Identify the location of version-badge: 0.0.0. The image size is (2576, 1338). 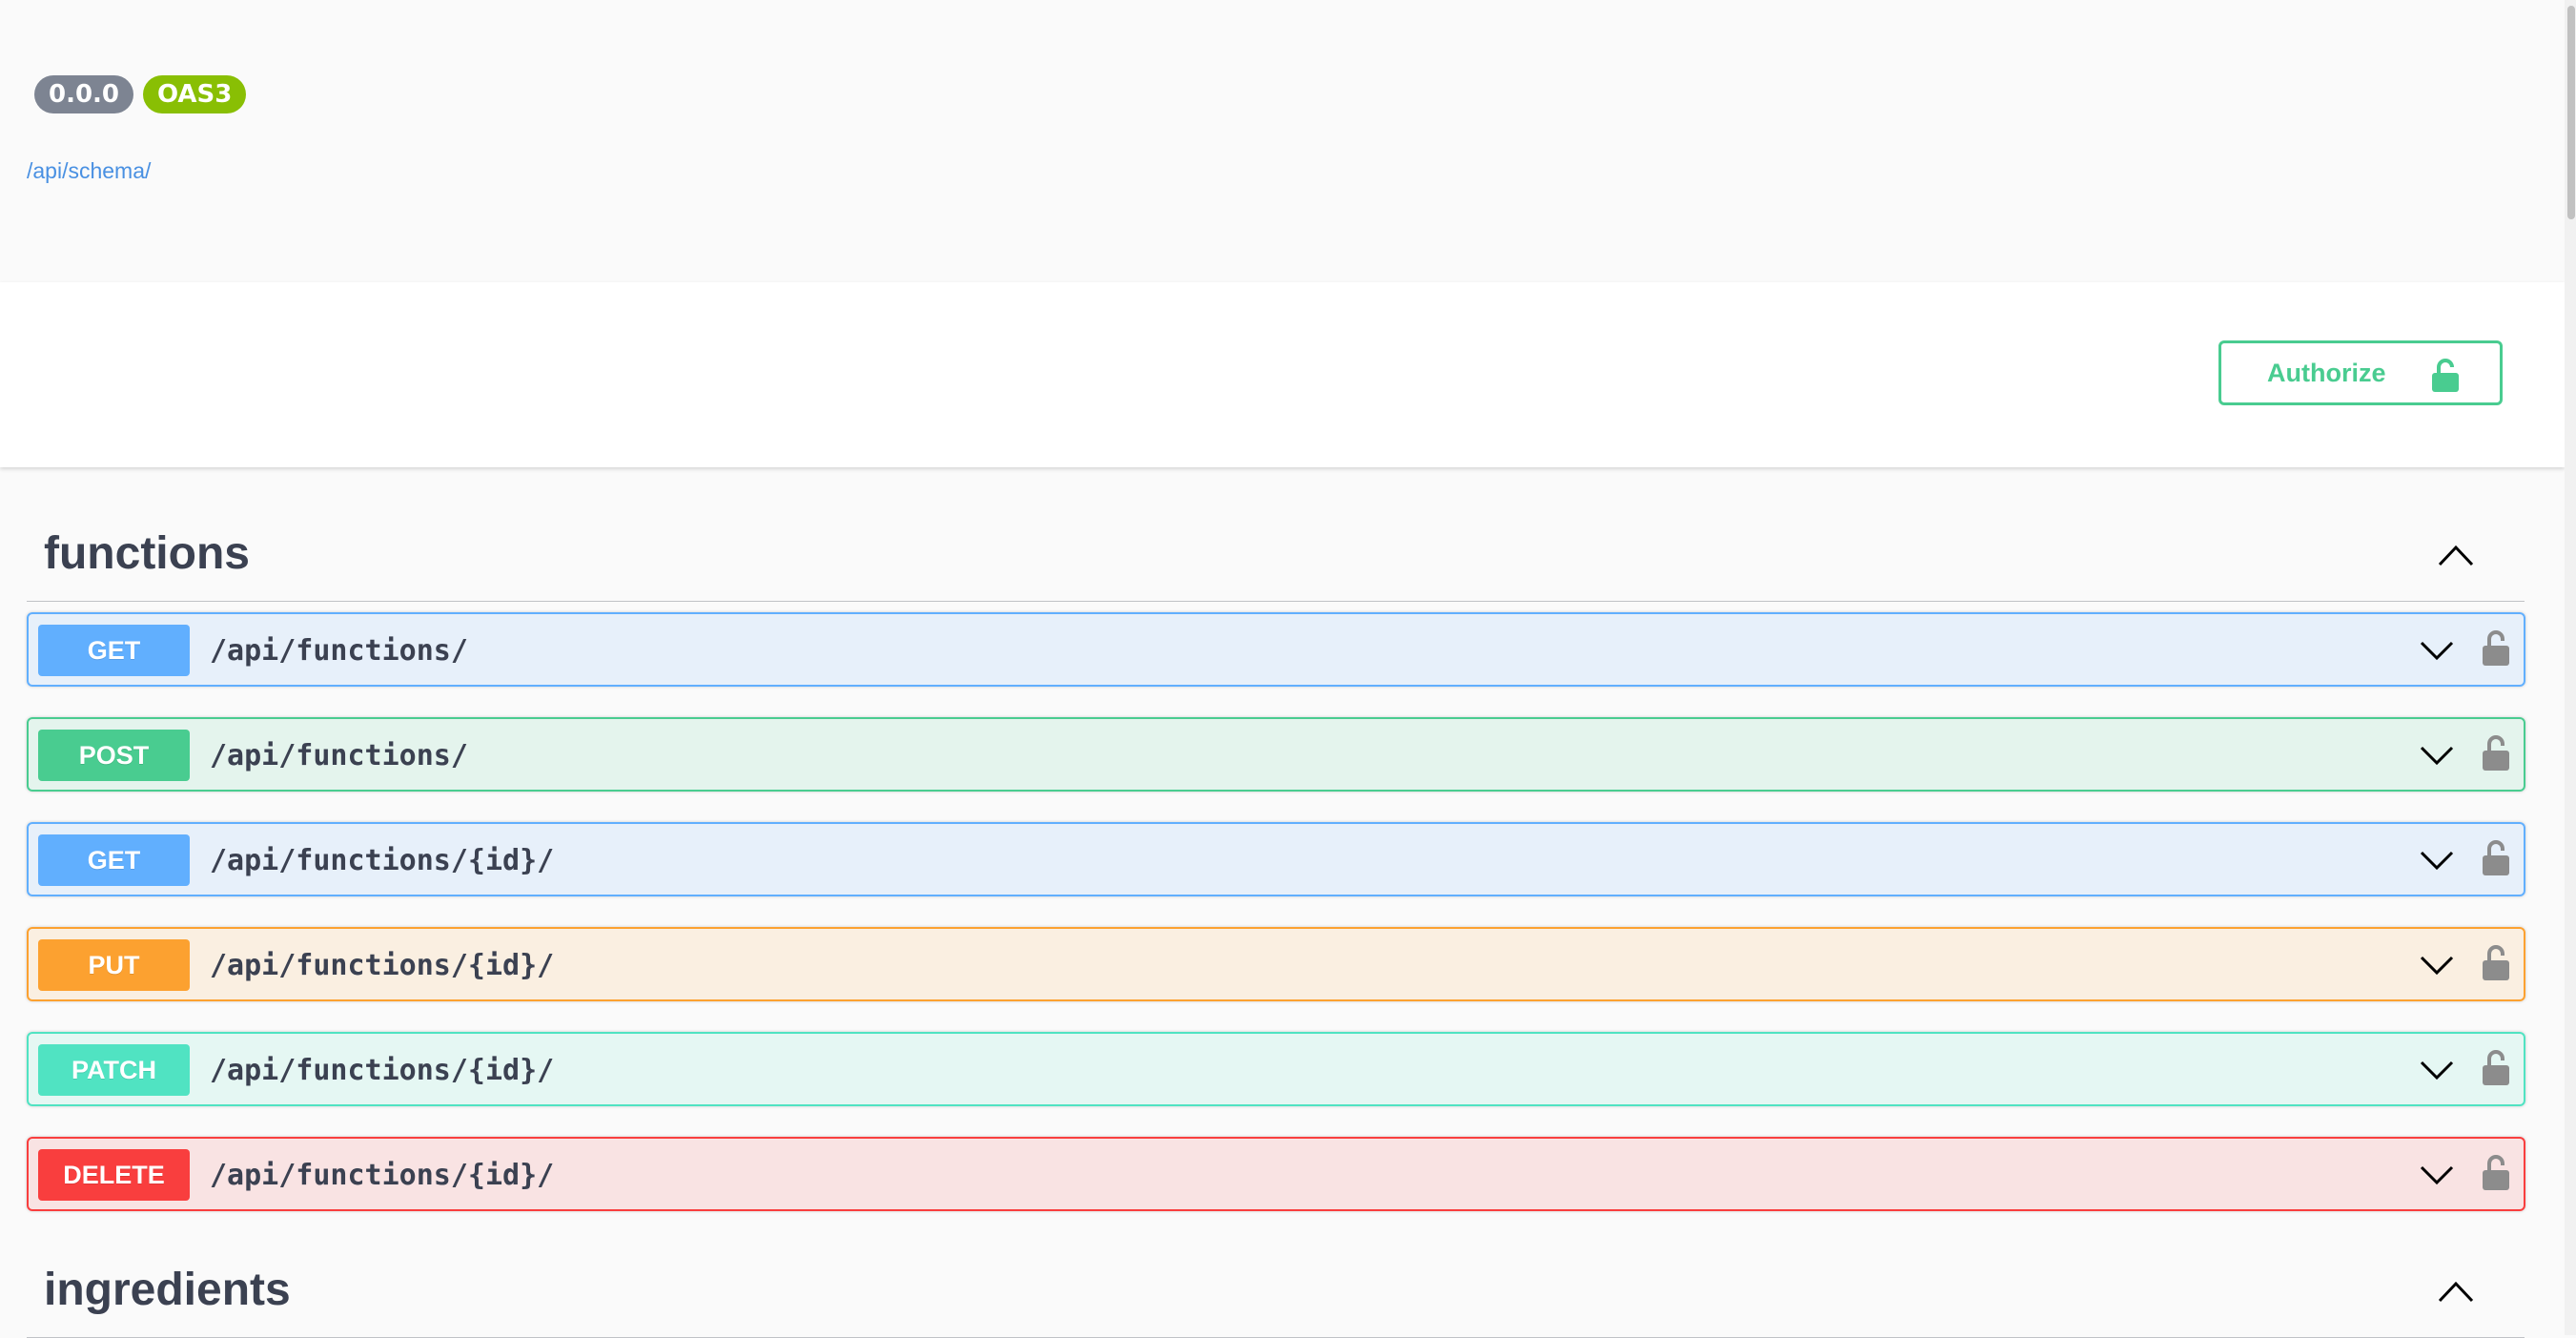
(84, 94).